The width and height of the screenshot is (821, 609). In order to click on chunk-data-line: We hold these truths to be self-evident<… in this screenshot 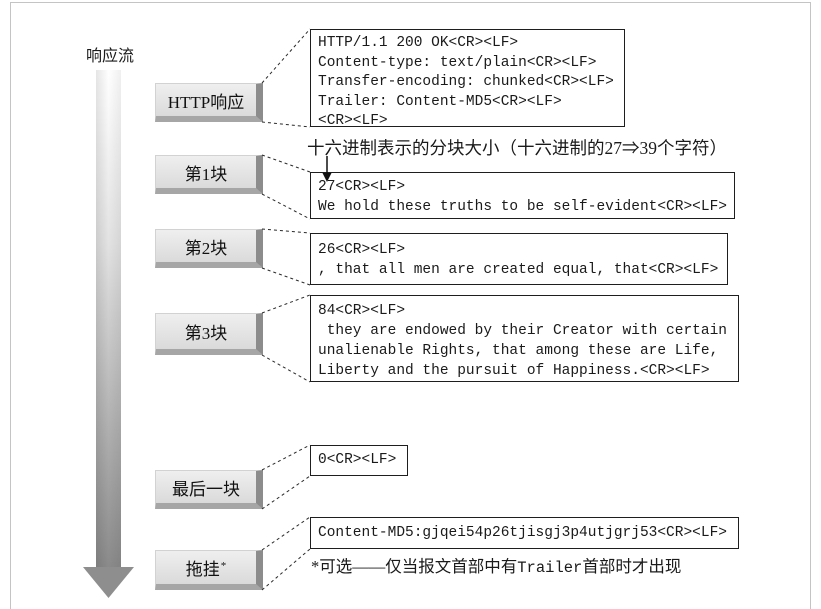, I will do `click(522, 206)`.